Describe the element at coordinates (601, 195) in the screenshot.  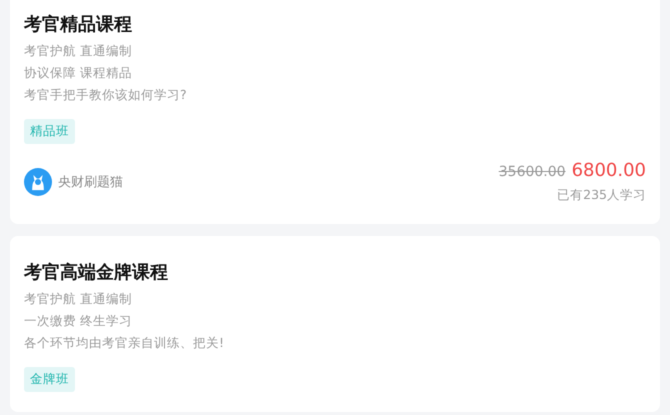
I see `learner-count: 已有235人学习` at that location.